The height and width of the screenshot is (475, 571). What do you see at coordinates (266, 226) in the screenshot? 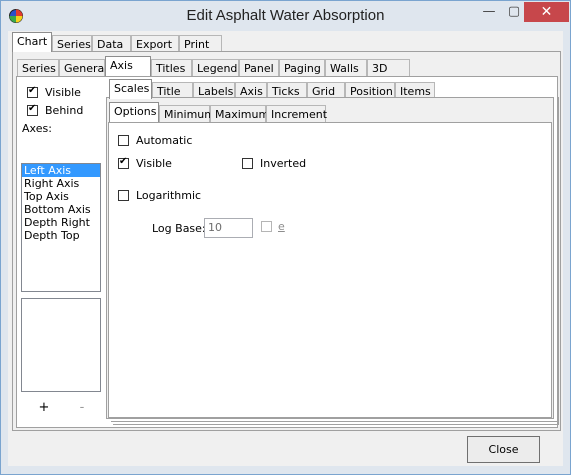
I see `e-checkbox` at bounding box center [266, 226].